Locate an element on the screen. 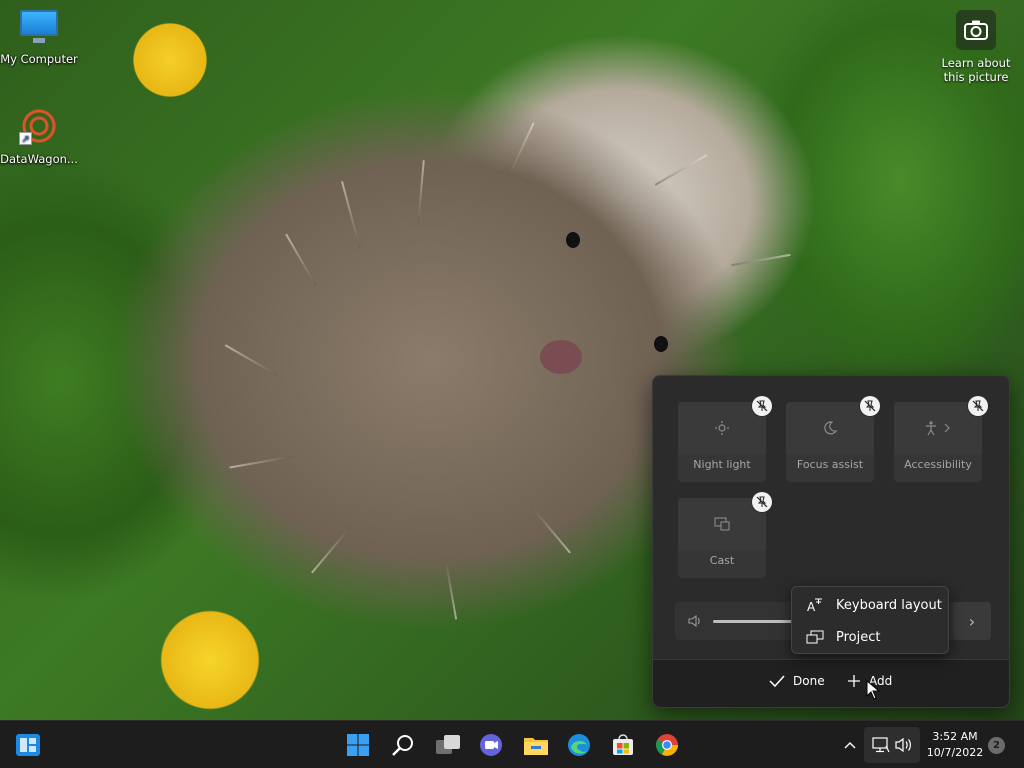 Image resolution: width=1024 pixels, height=768 pixels. learn-about-label: Learn about this picture is located at coordinates (976, 70).